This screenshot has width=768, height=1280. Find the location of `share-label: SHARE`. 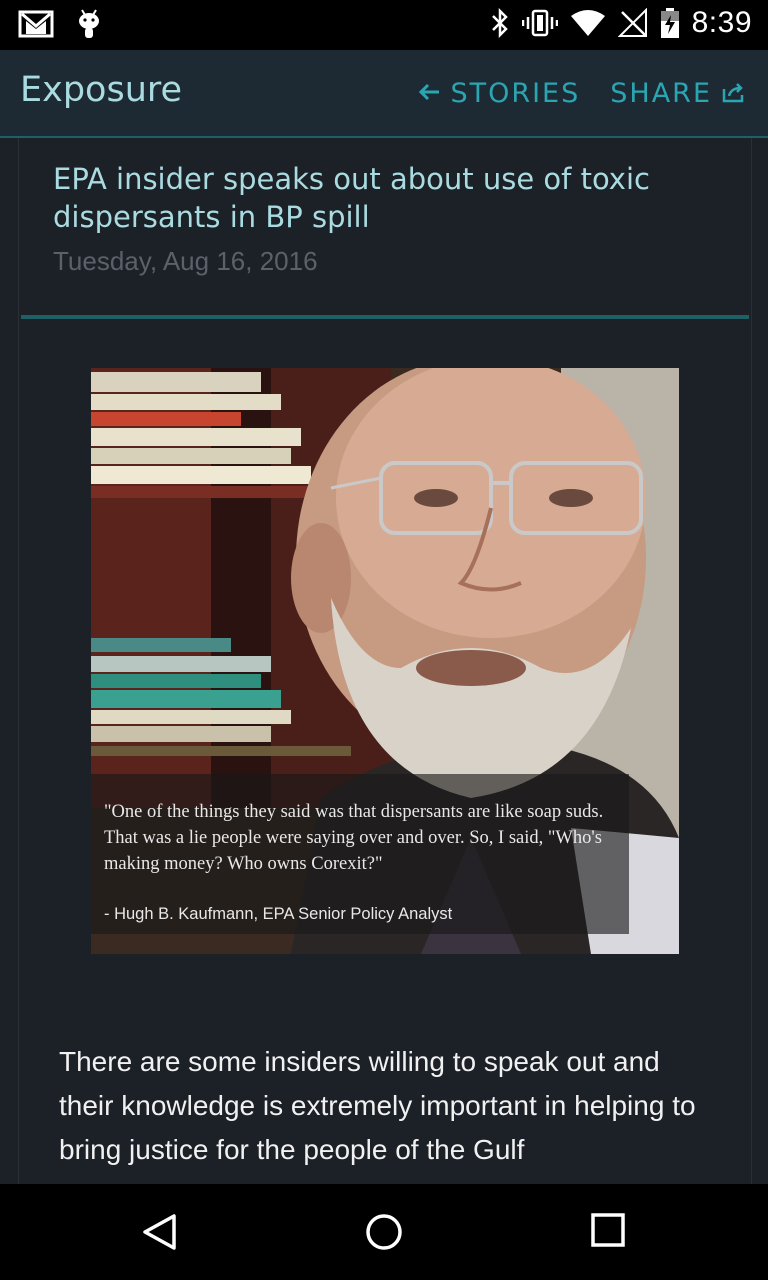

share-label: SHARE is located at coordinates (661, 93).